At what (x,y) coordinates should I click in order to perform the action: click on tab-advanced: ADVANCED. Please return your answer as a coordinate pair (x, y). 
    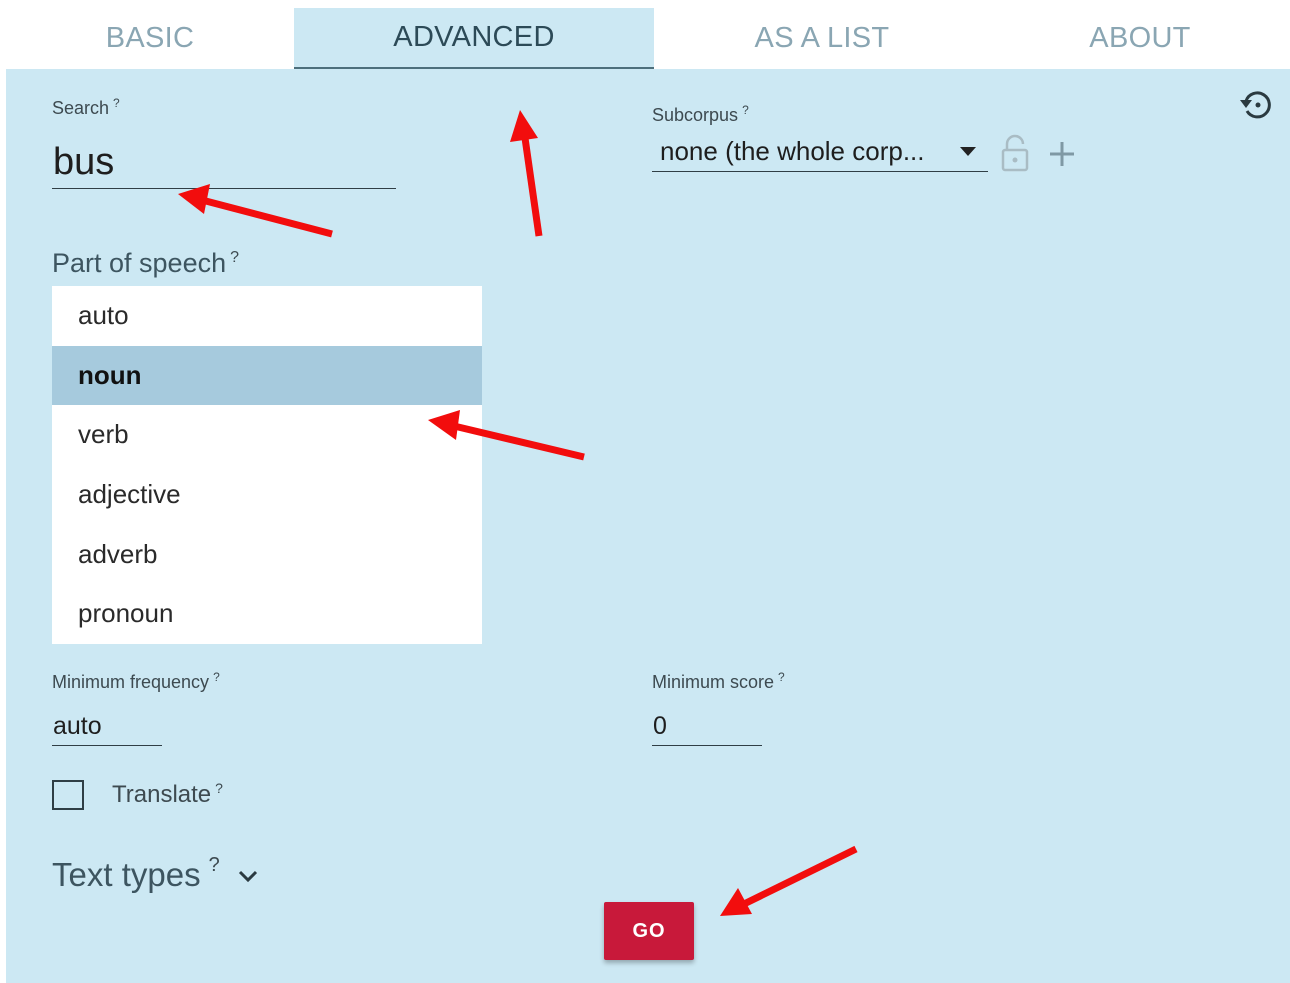
    Looking at the image, I should click on (474, 38).